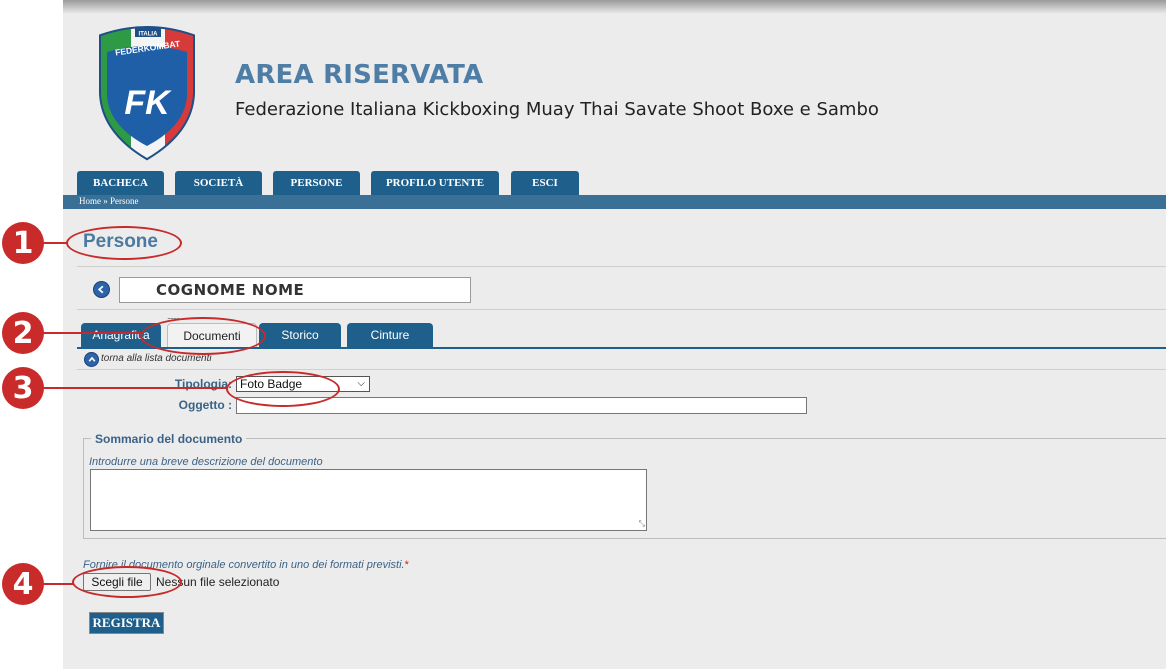  Describe the element at coordinates (614, 202) in the screenshot. I see `nav-strip` at that location.